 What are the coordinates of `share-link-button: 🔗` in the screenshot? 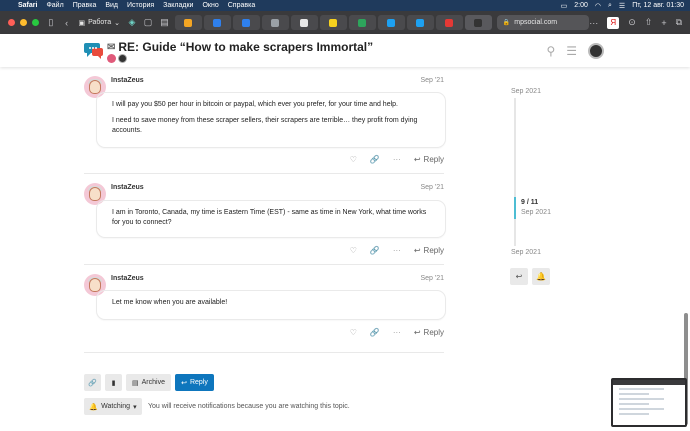 It's located at (92, 382).